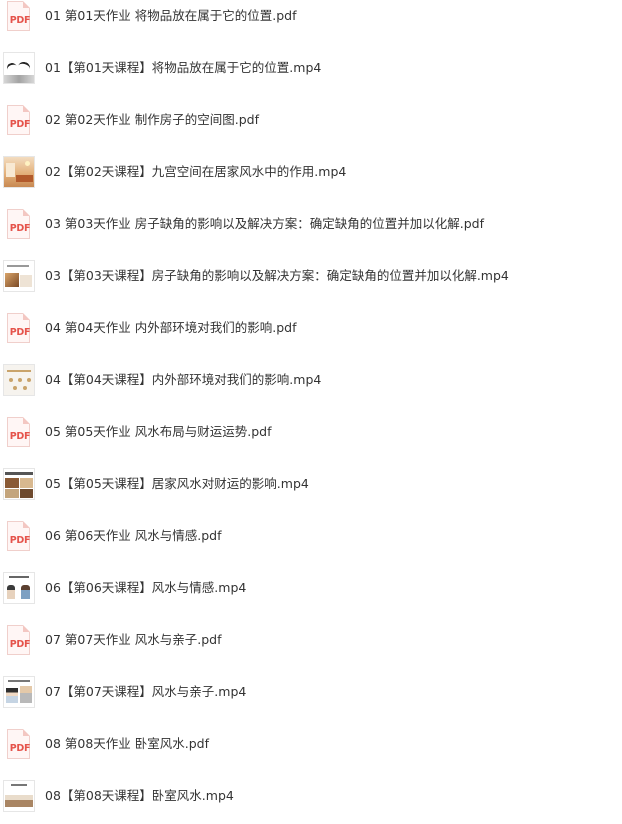  I want to click on file-row-pdf-04: PDF 04 第04天作业 内外部环境对我们的影响.pdf, so click(311, 328).